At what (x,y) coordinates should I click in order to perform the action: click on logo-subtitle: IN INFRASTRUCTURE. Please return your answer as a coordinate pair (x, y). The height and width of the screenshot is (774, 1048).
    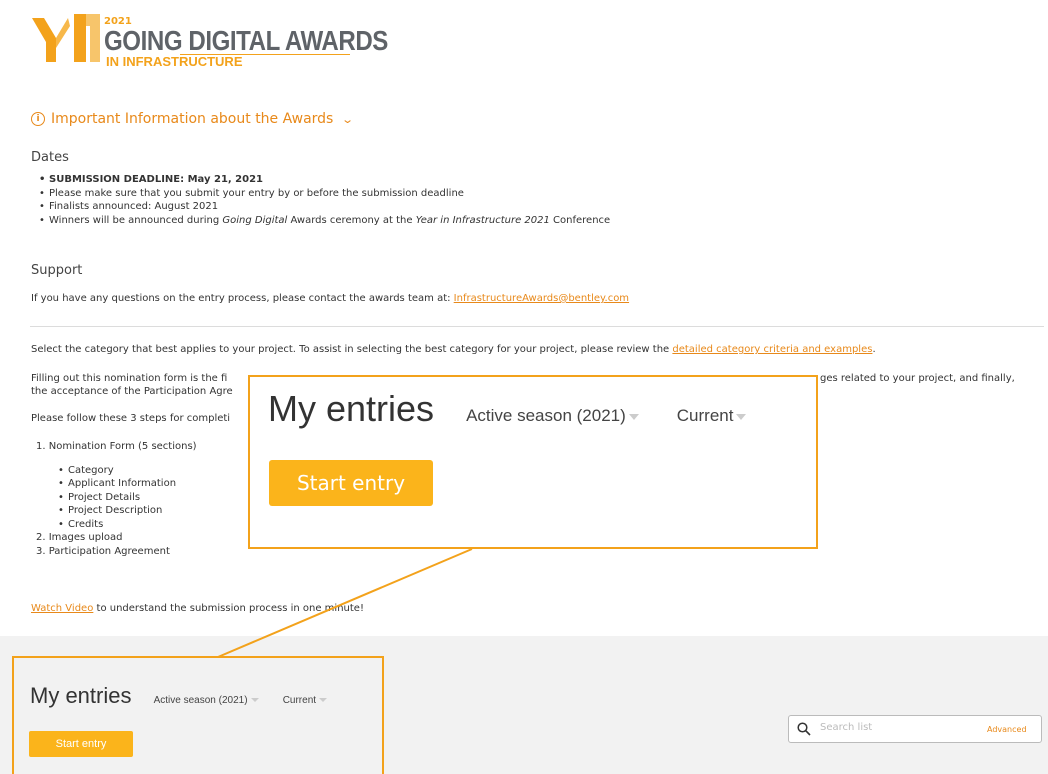
    Looking at the image, I should click on (174, 61).